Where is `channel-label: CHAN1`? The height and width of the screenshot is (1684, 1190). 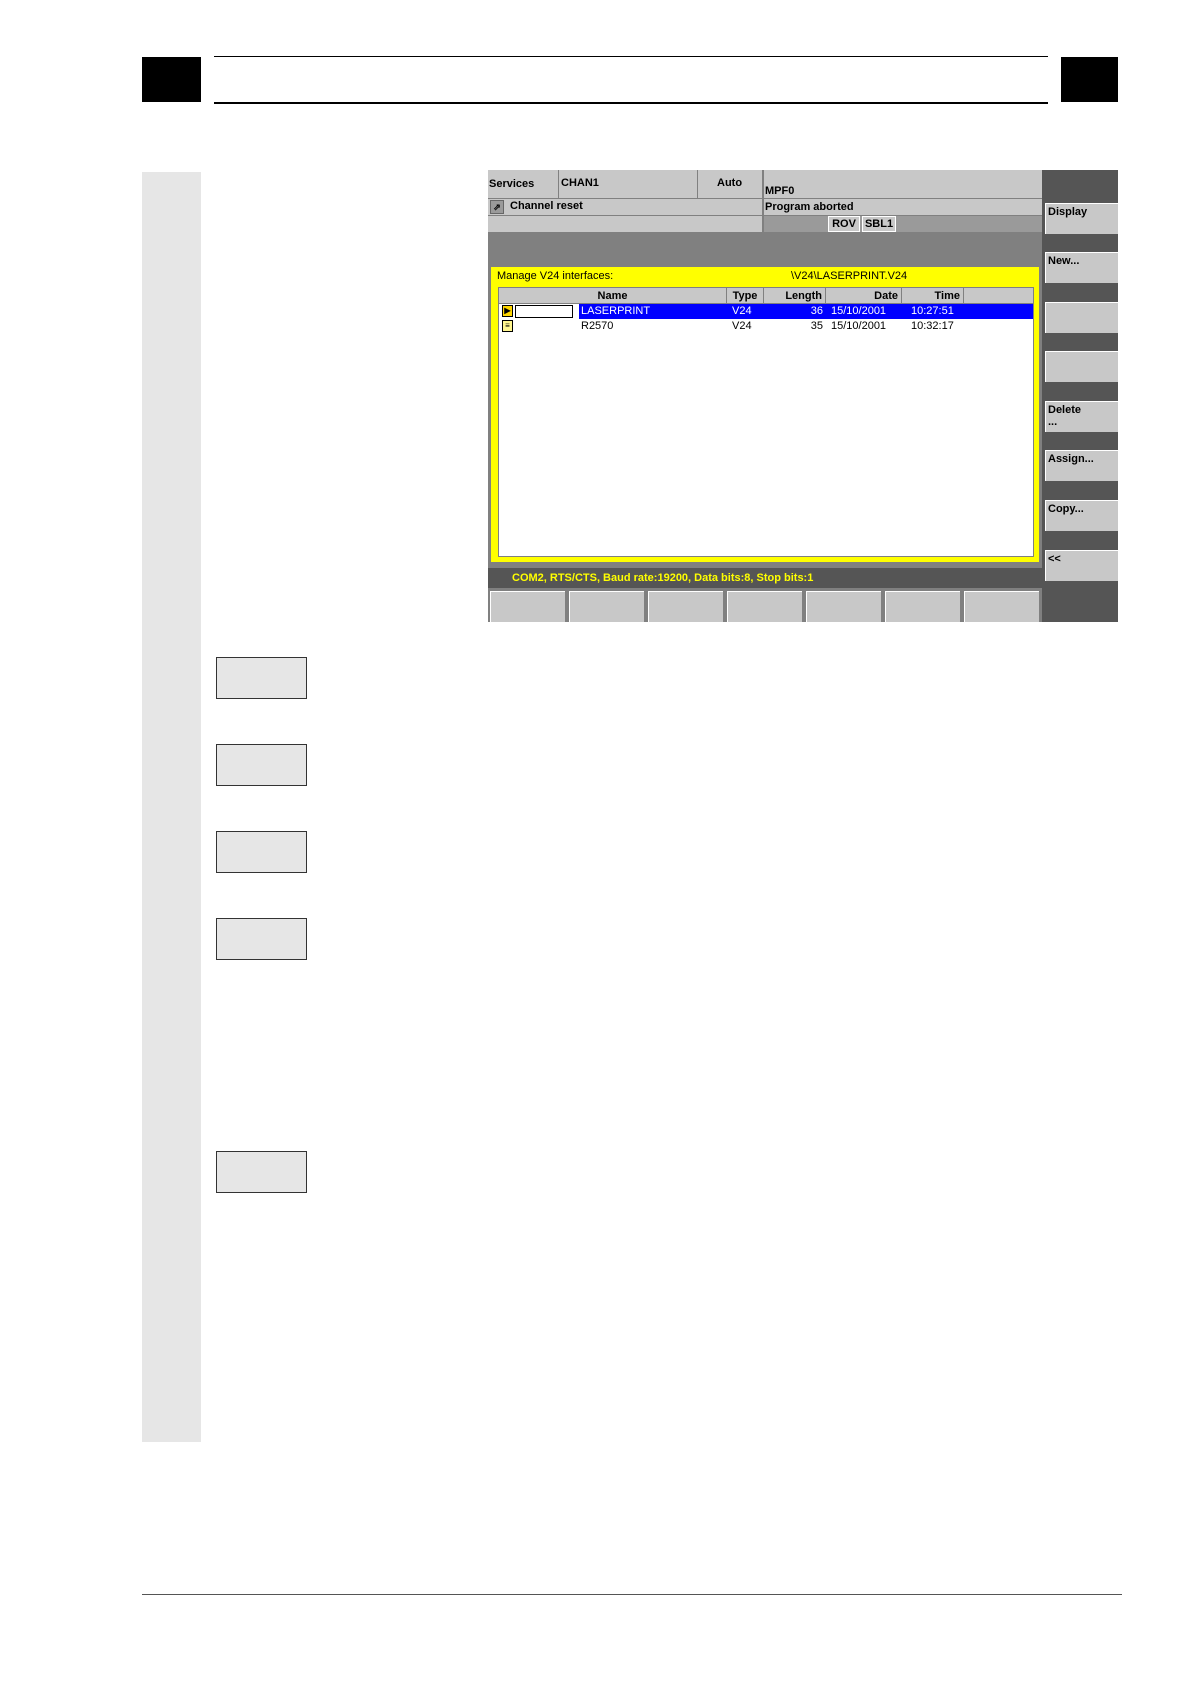
channel-label: CHAN1 is located at coordinates (580, 183).